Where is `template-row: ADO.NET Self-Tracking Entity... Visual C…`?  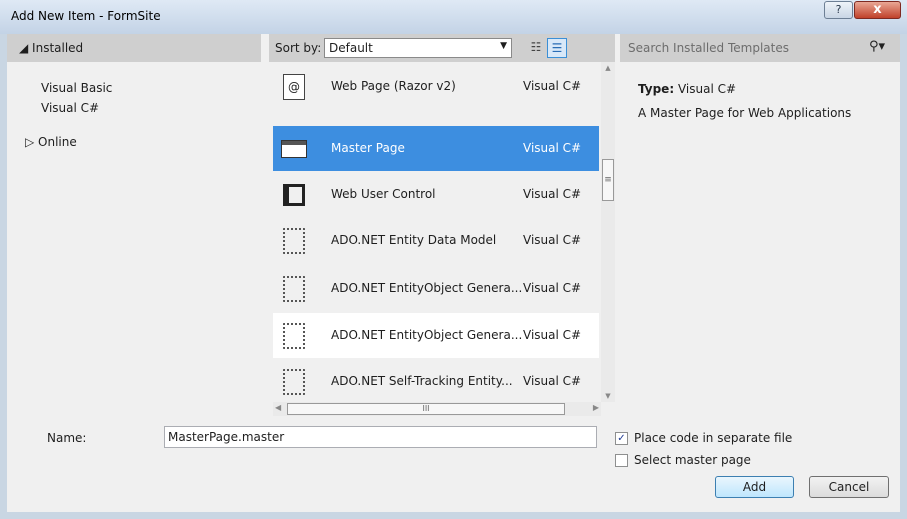
template-row: ADO.NET Self-Tracking Entity... Visual C… is located at coordinates (436, 381).